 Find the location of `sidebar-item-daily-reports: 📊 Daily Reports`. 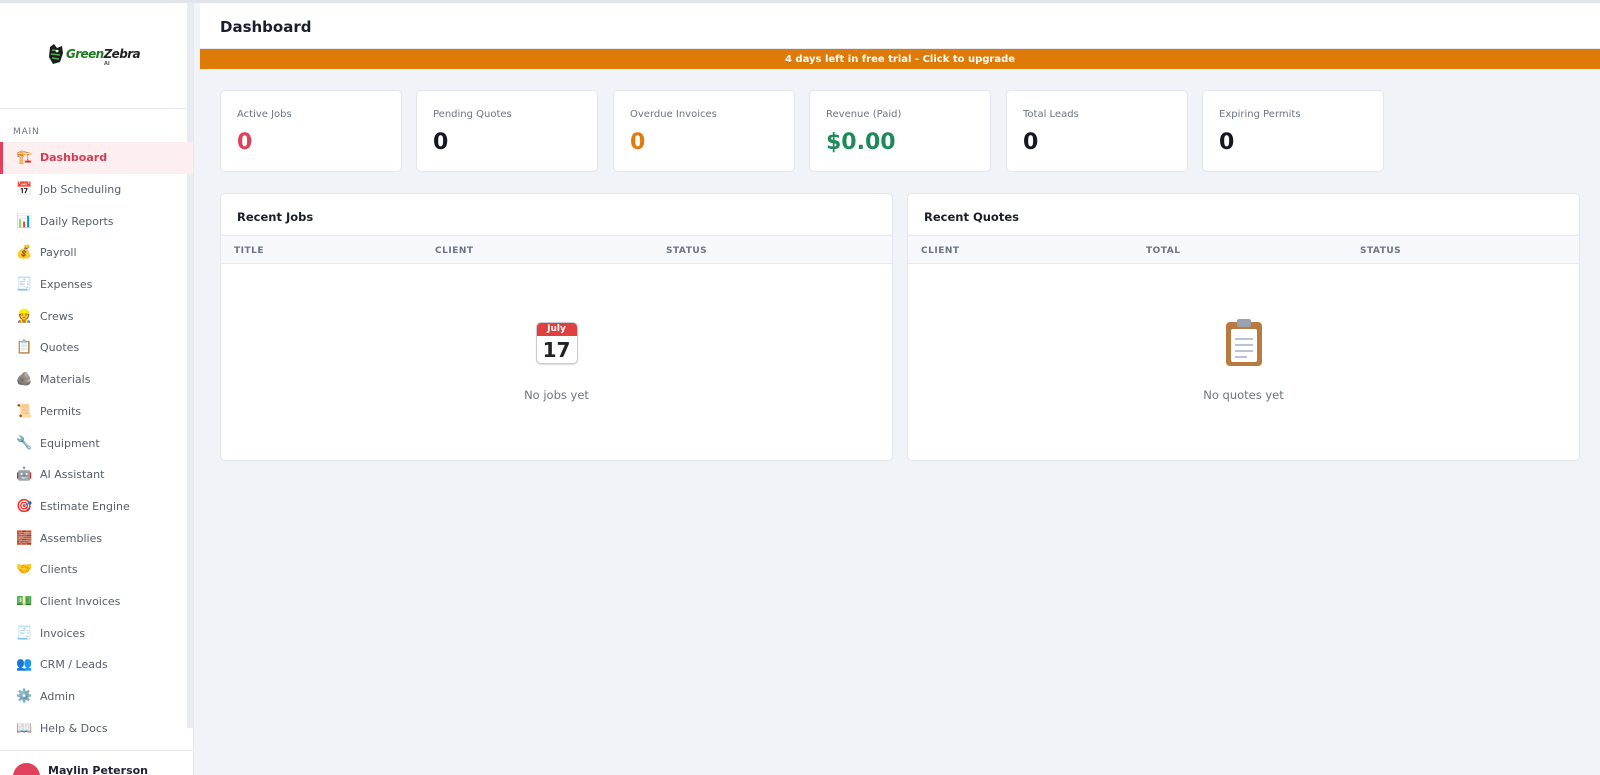

sidebar-item-daily-reports: 📊 Daily Reports is located at coordinates (96, 221).